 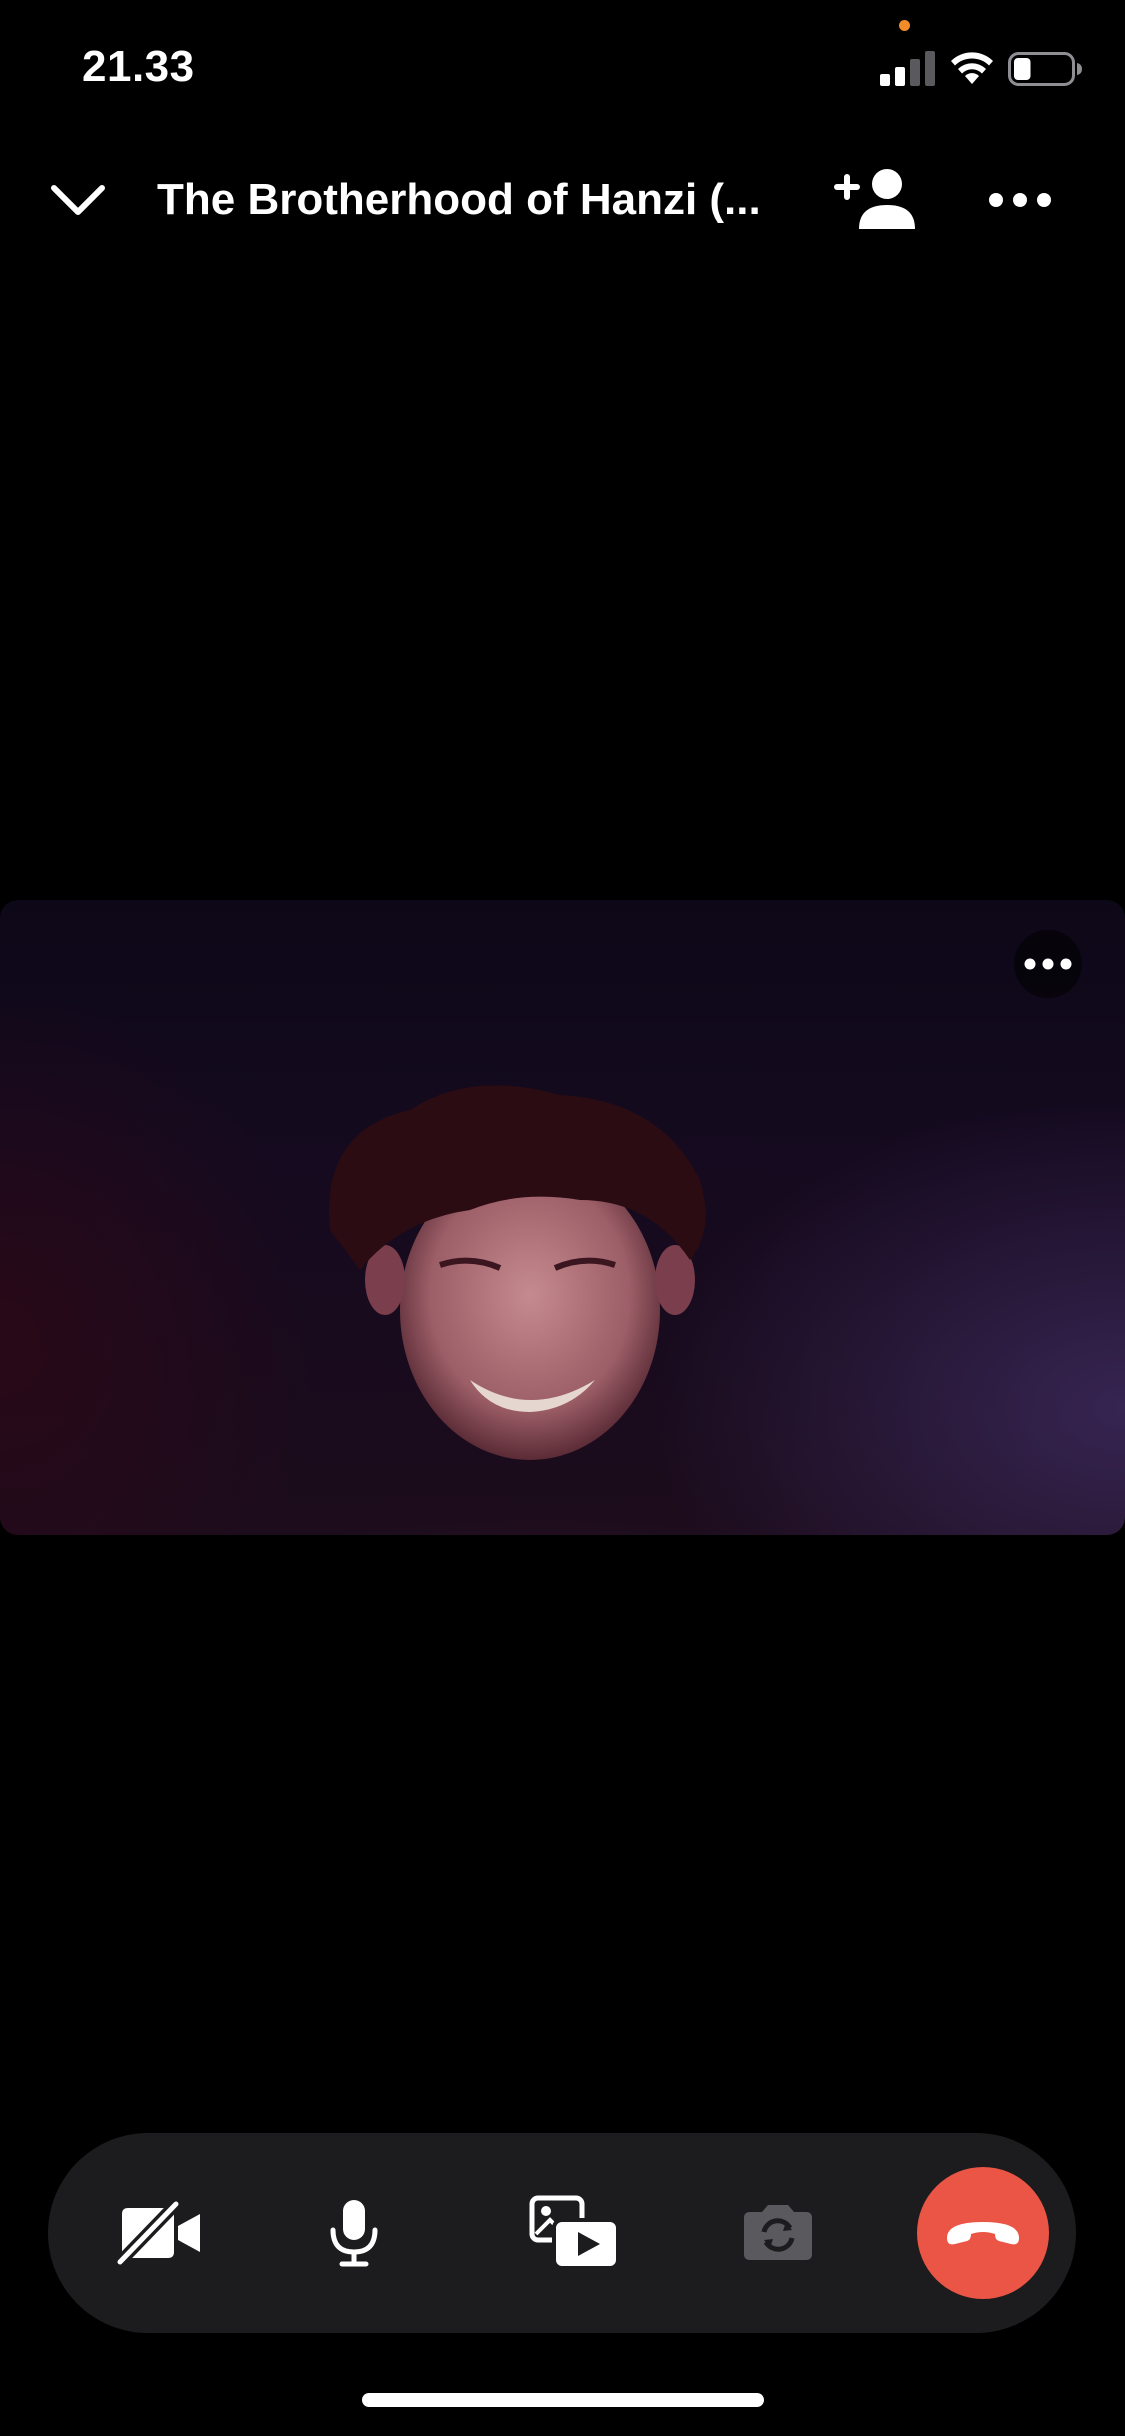 What do you see at coordinates (907, 68) in the screenshot?
I see `cellular-signal-icon` at bounding box center [907, 68].